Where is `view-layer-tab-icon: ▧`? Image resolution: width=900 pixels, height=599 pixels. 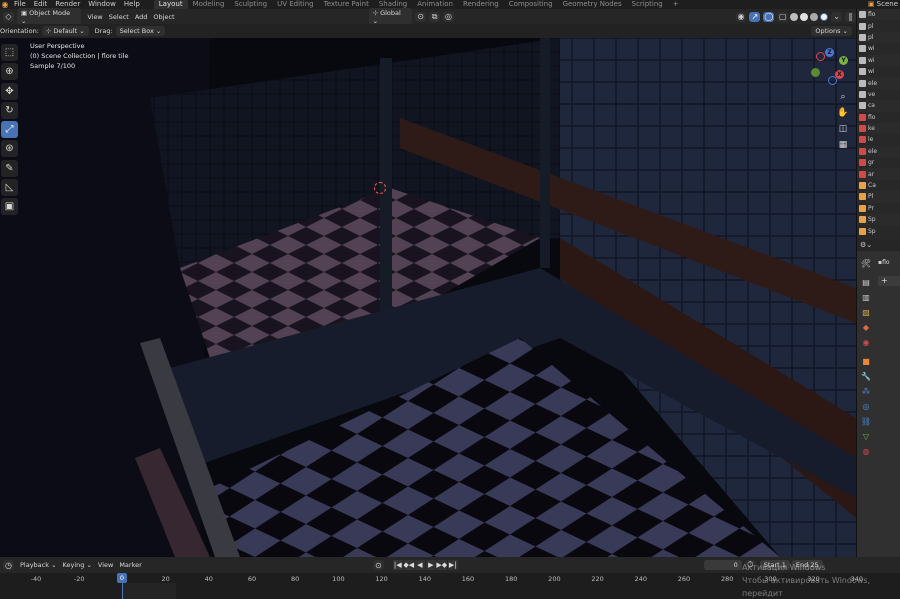 view-layer-tab-icon: ▧ is located at coordinates (866, 312).